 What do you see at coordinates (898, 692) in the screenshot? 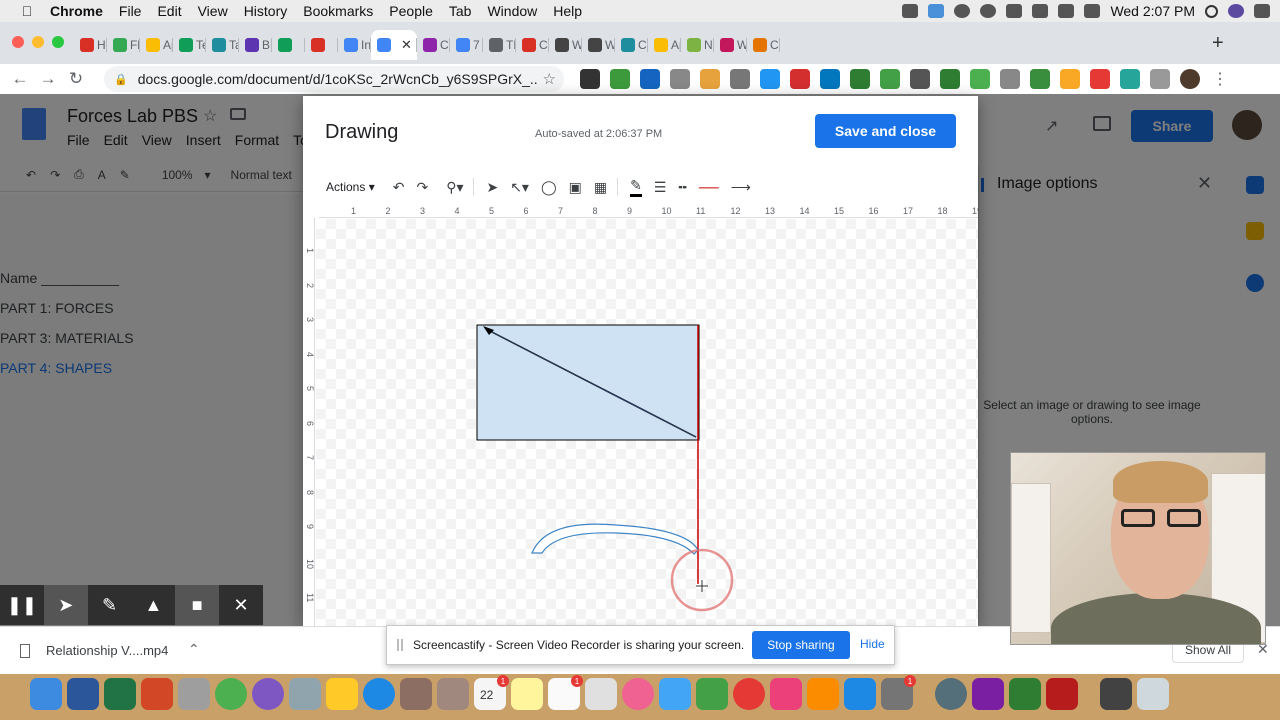
I see `system-preferences-icon: 1` at bounding box center [898, 692].